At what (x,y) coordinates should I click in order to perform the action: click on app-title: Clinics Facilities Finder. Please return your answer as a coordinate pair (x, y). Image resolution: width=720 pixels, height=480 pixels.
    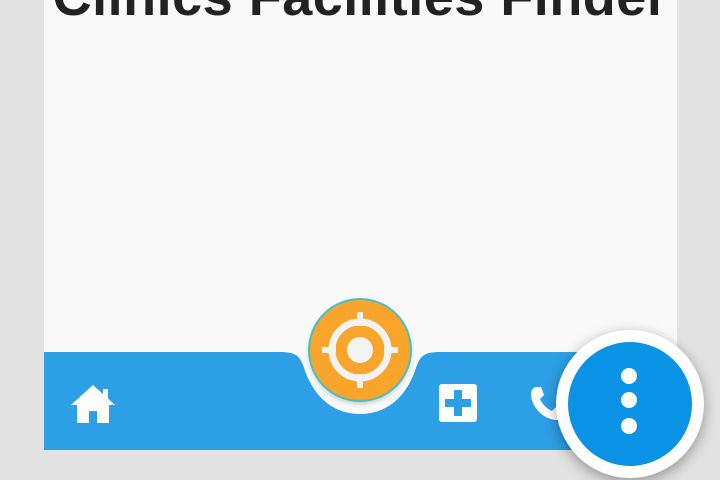
    Looking at the image, I should click on (360, 14).